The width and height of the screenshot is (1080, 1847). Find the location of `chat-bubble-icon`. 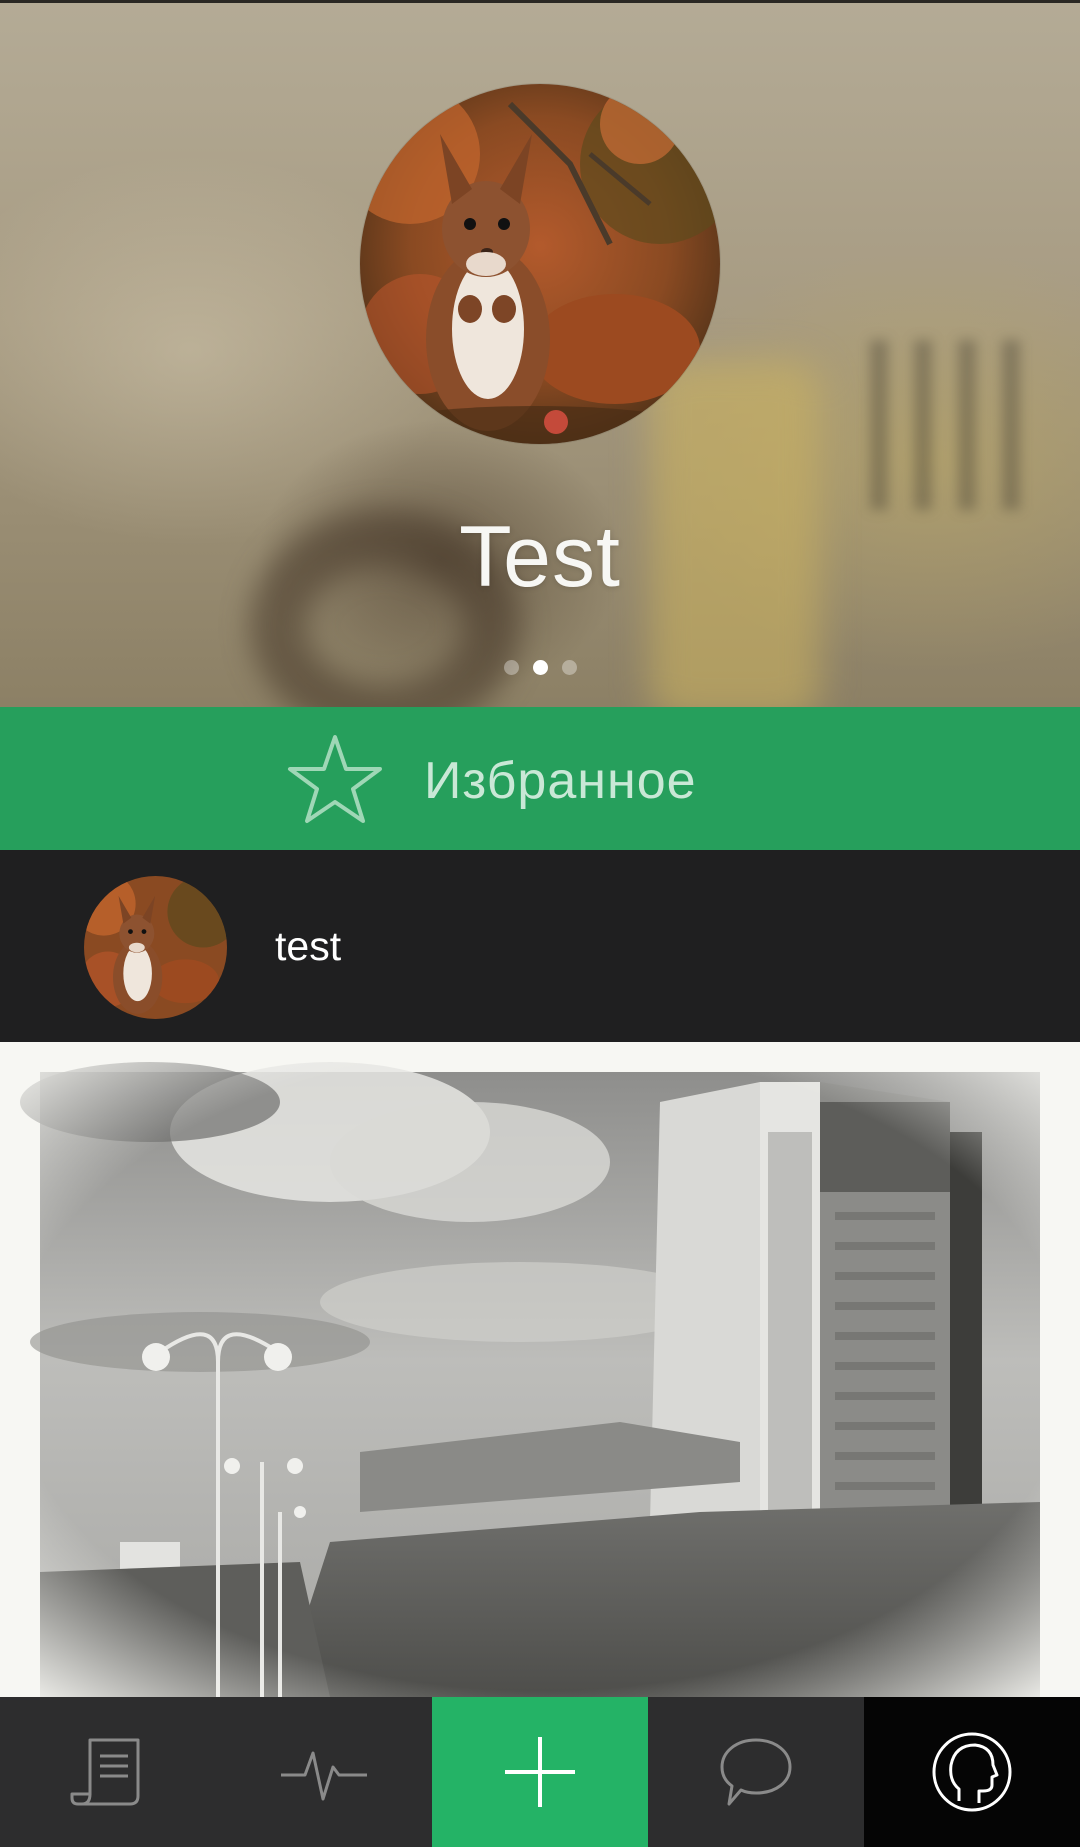

chat-bubble-icon is located at coordinates (756, 1772).